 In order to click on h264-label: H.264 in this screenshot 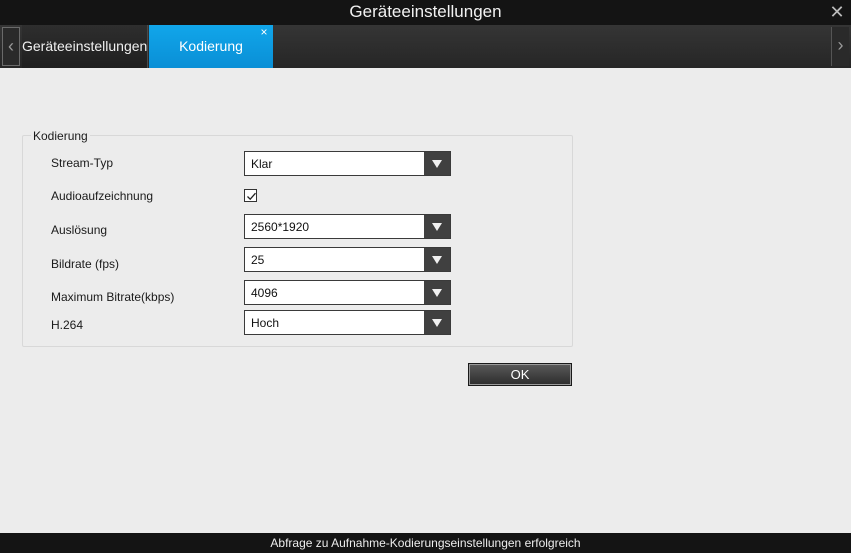, I will do `click(67, 325)`.